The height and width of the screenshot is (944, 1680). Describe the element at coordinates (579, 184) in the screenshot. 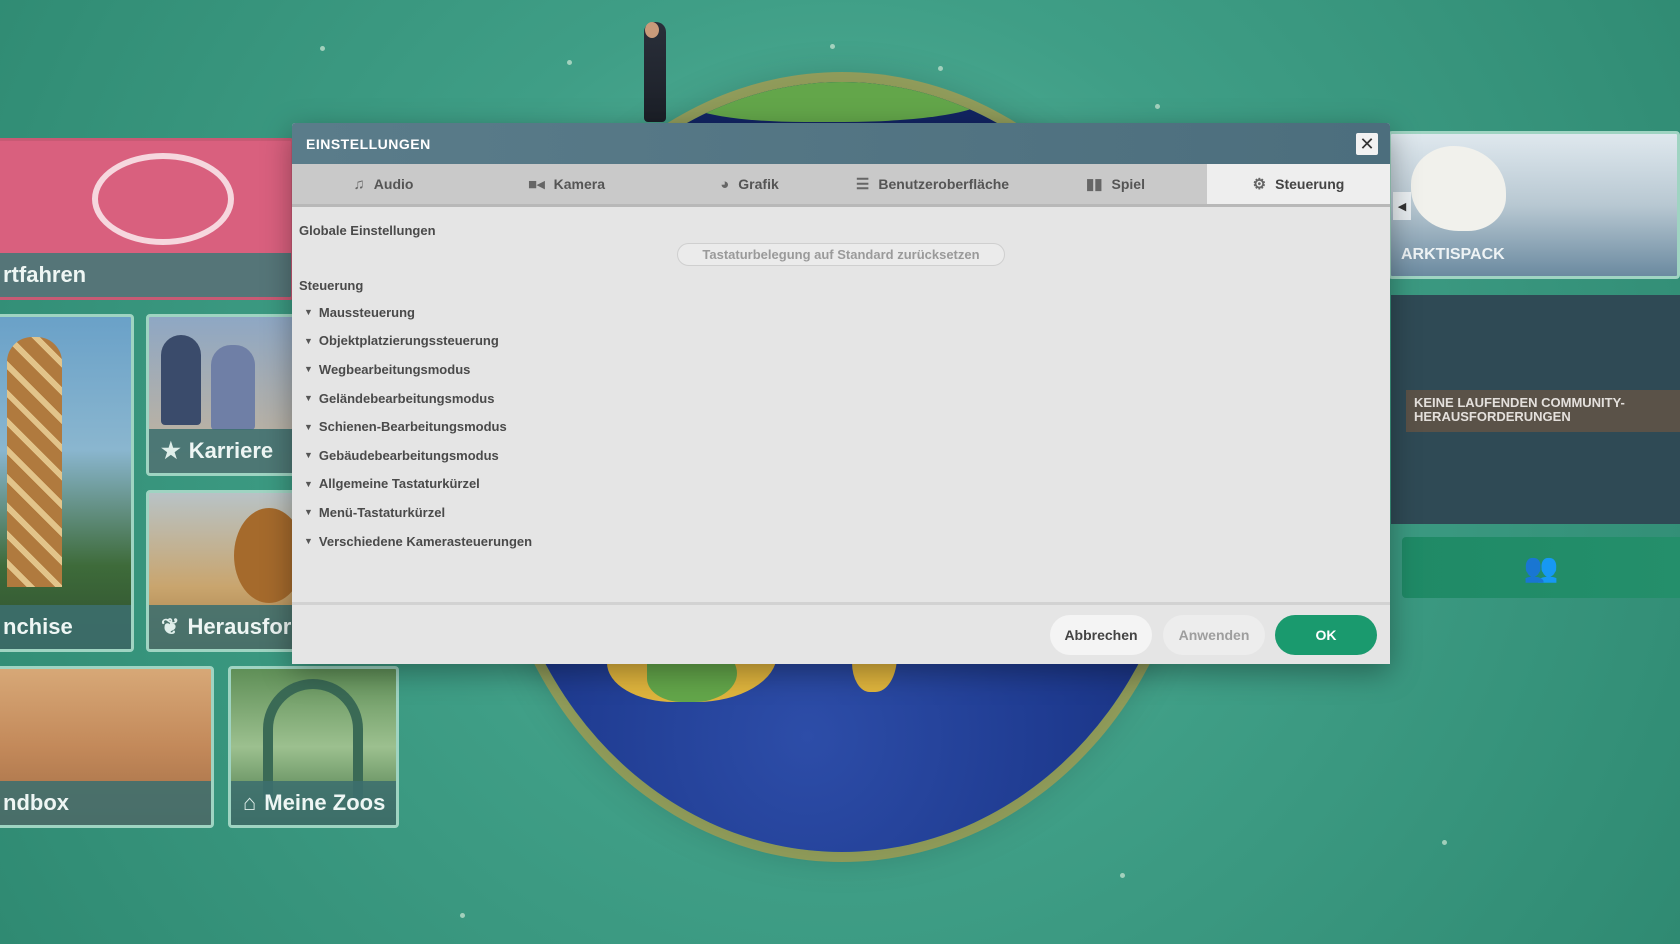

I see `tab-label: Kamera` at that location.